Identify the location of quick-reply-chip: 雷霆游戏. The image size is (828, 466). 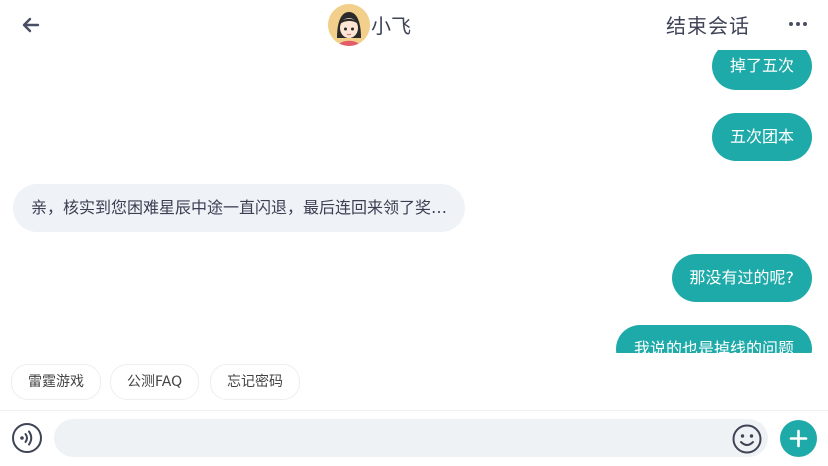
(56, 382).